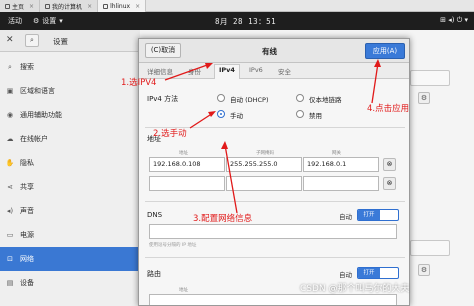 The height and width of the screenshot is (306, 474). Describe the element at coordinates (10, 187) in the screenshot. I see `share-icon: ⋖` at that location.